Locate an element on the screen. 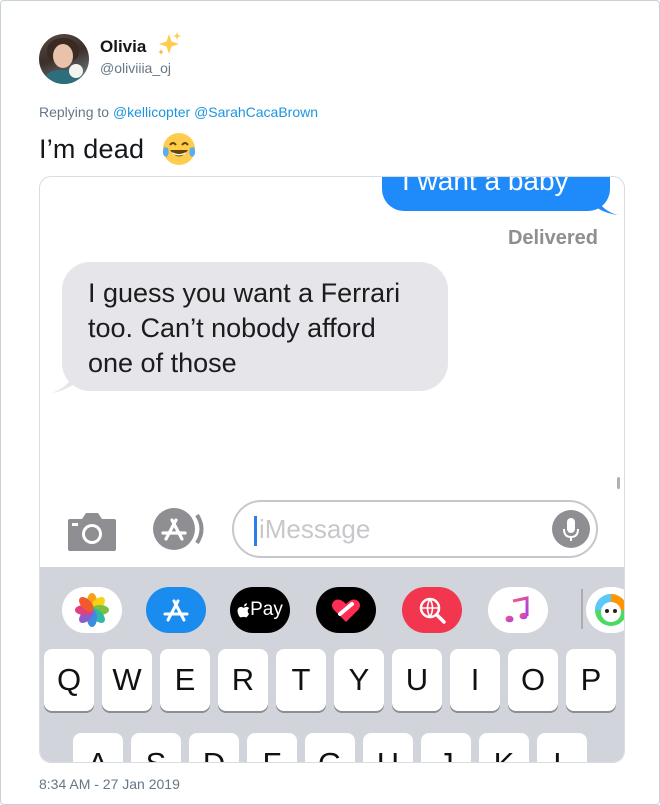 This screenshot has width=660, height=805. key-o: O is located at coordinates (533, 680).